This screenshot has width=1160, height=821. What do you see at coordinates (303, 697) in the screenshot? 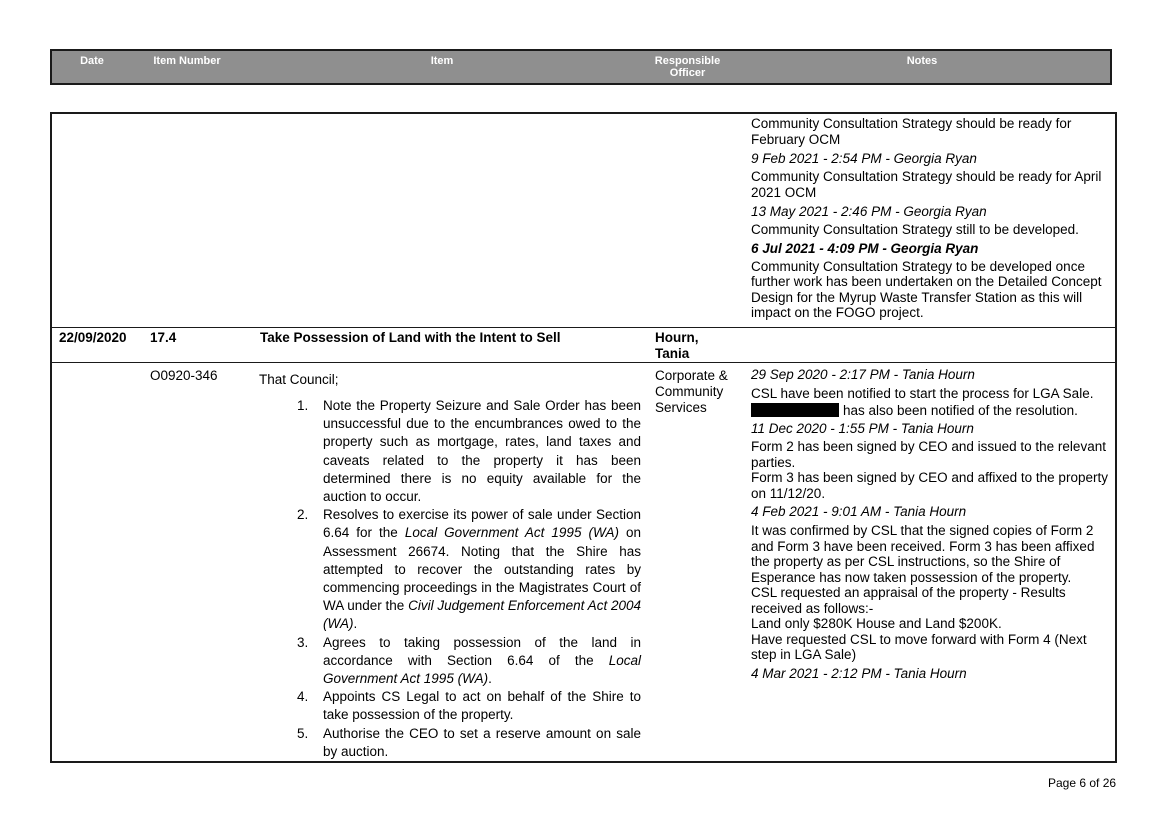
I see `list-number: 4.` at bounding box center [303, 697].